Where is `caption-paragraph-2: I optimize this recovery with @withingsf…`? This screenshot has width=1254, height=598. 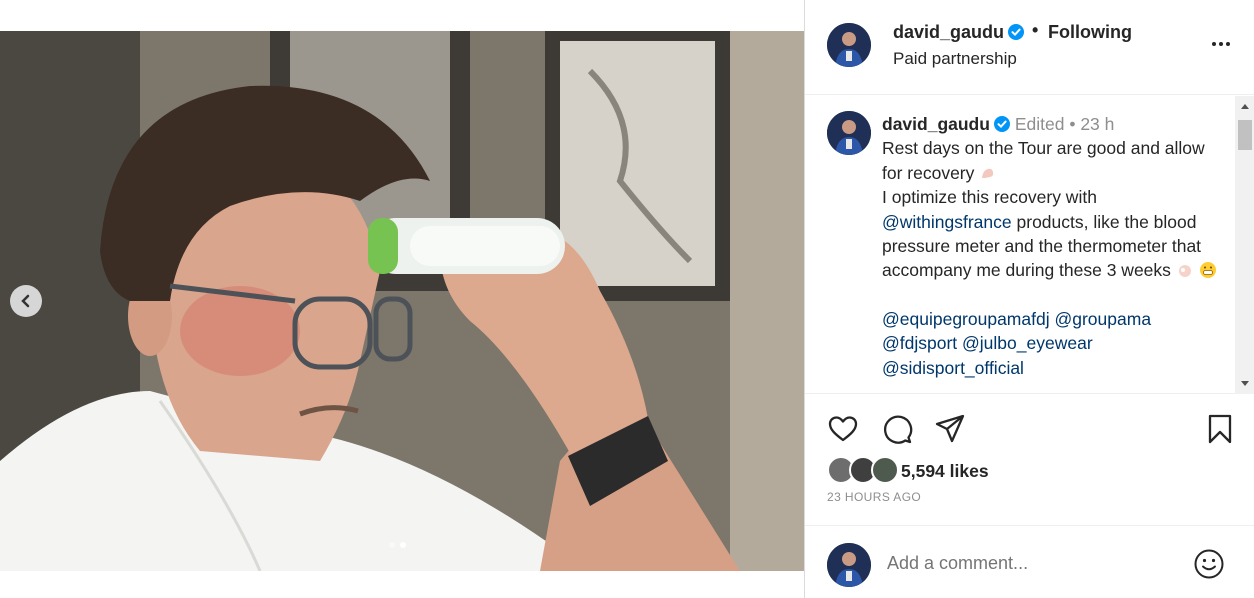
caption-paragraph-2: I optimize this recovery with @withingsf… is located at coordinates (1052, 234).